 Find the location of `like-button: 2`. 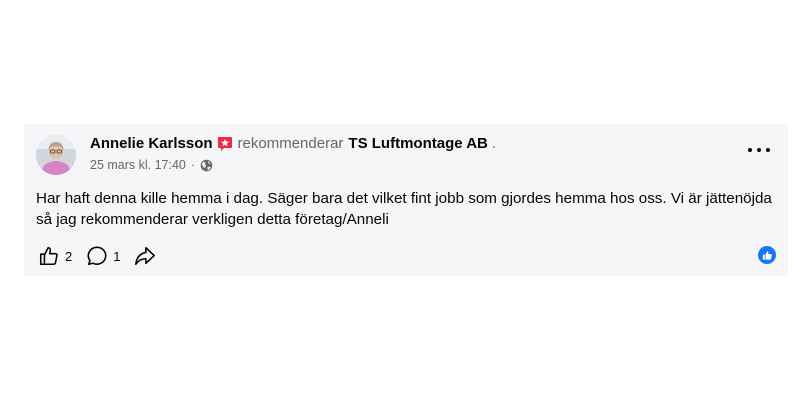

like-button: 2 is located at coordinates (55, 256).